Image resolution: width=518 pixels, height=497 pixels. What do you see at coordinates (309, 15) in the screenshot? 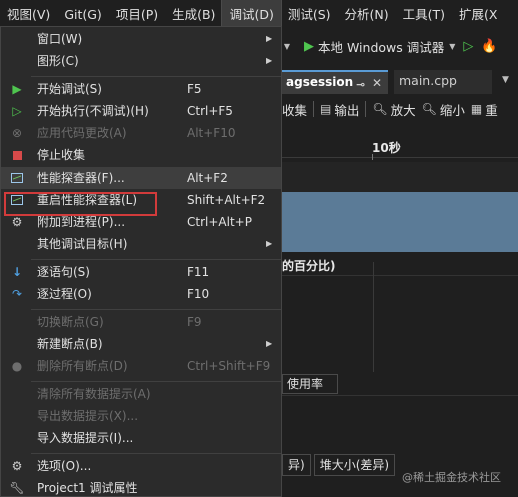
I see `menu-test: 测试(S)` at bounding box center [309, 15].